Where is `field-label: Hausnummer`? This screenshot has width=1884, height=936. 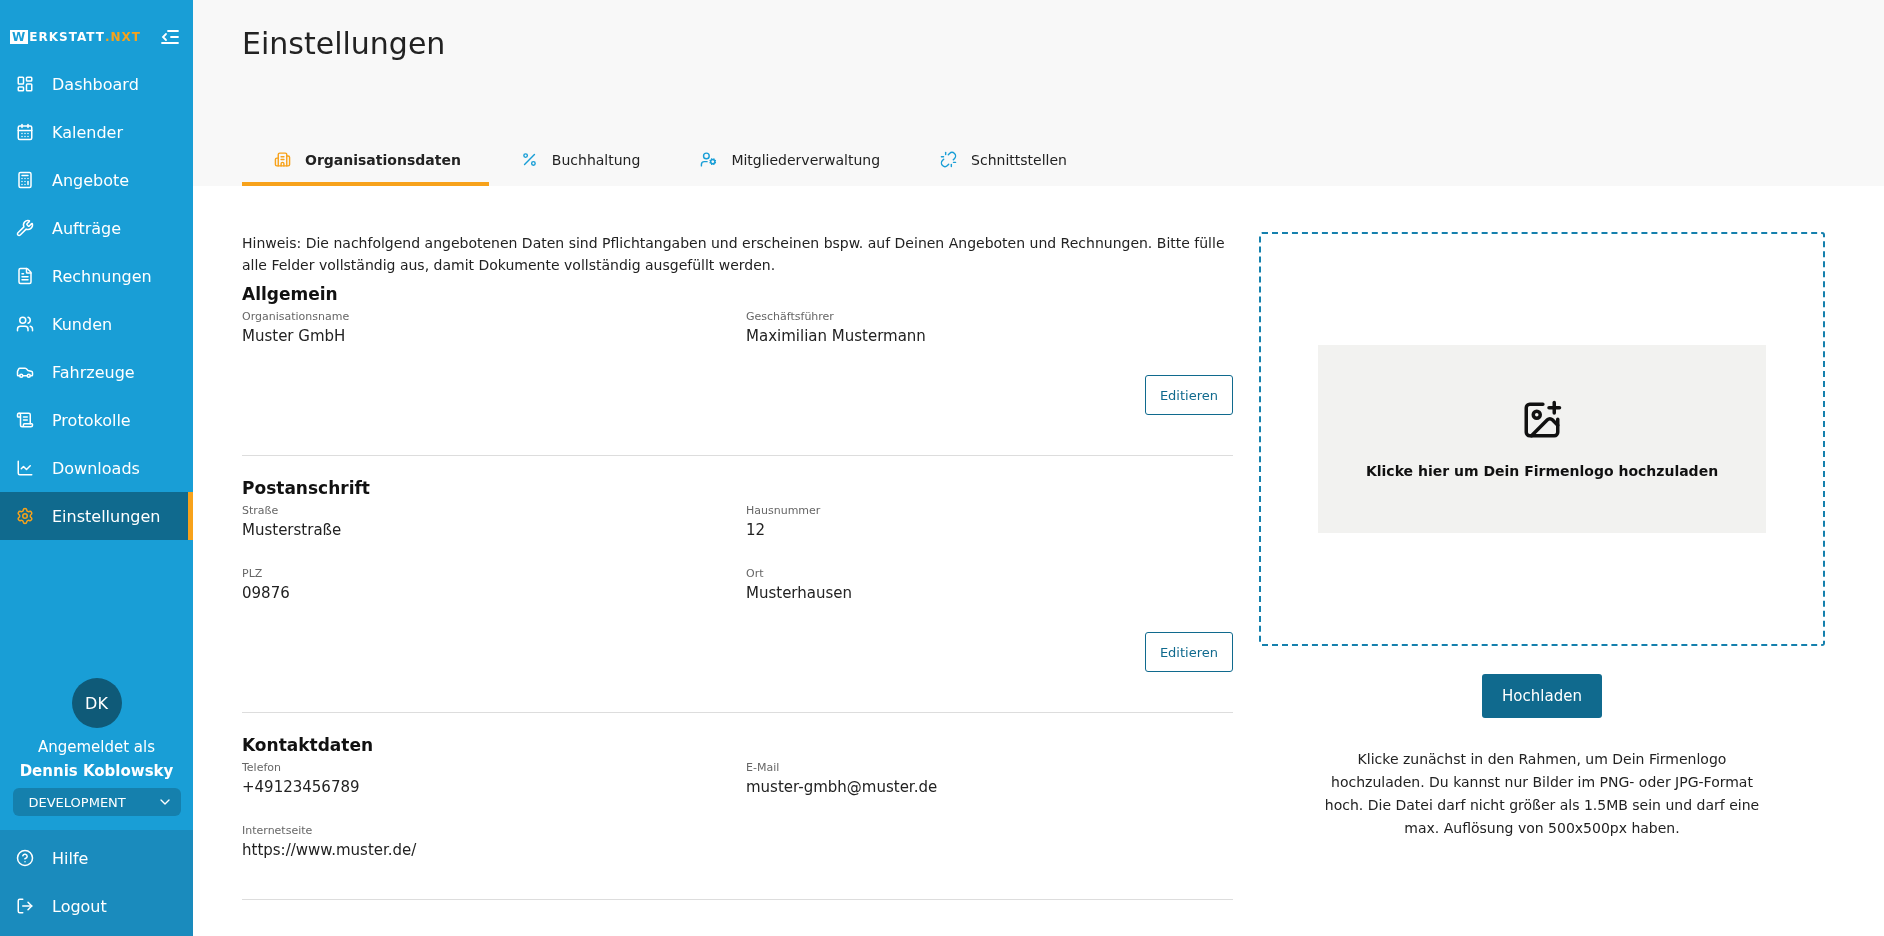 field-label: Hausnummer is located at coordinates (784, 510).